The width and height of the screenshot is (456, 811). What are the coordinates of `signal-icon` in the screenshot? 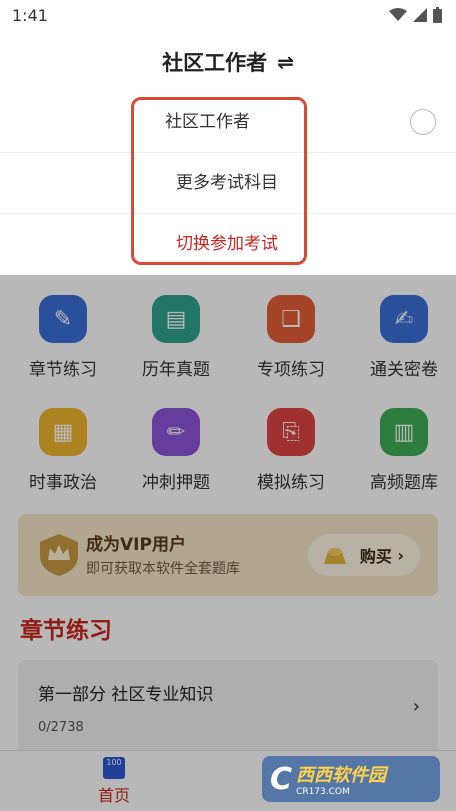 It's located at (420, 15).